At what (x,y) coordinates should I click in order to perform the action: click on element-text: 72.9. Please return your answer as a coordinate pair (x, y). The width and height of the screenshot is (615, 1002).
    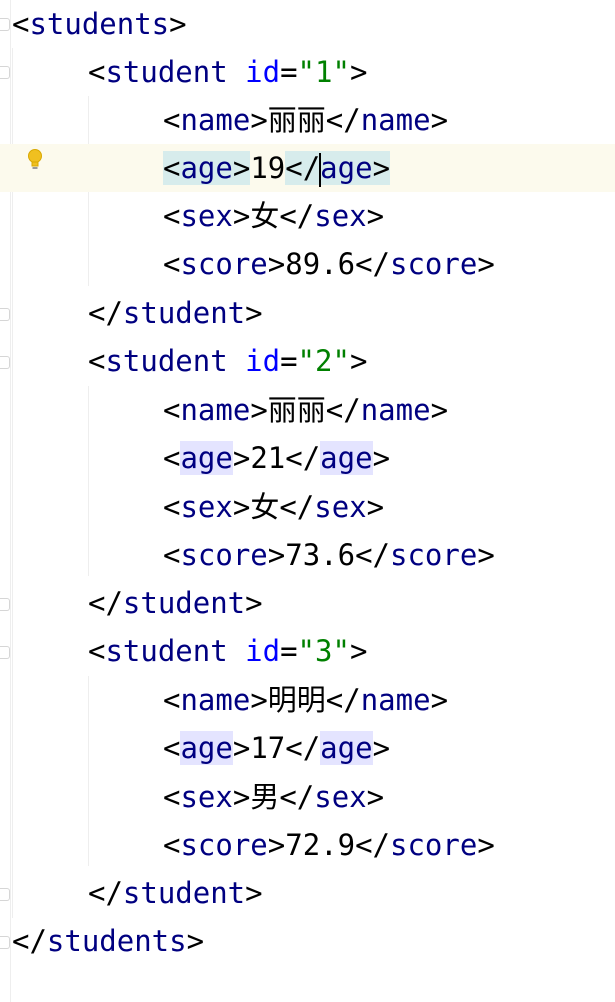
    Looking at the image, I should click on (320, 845).